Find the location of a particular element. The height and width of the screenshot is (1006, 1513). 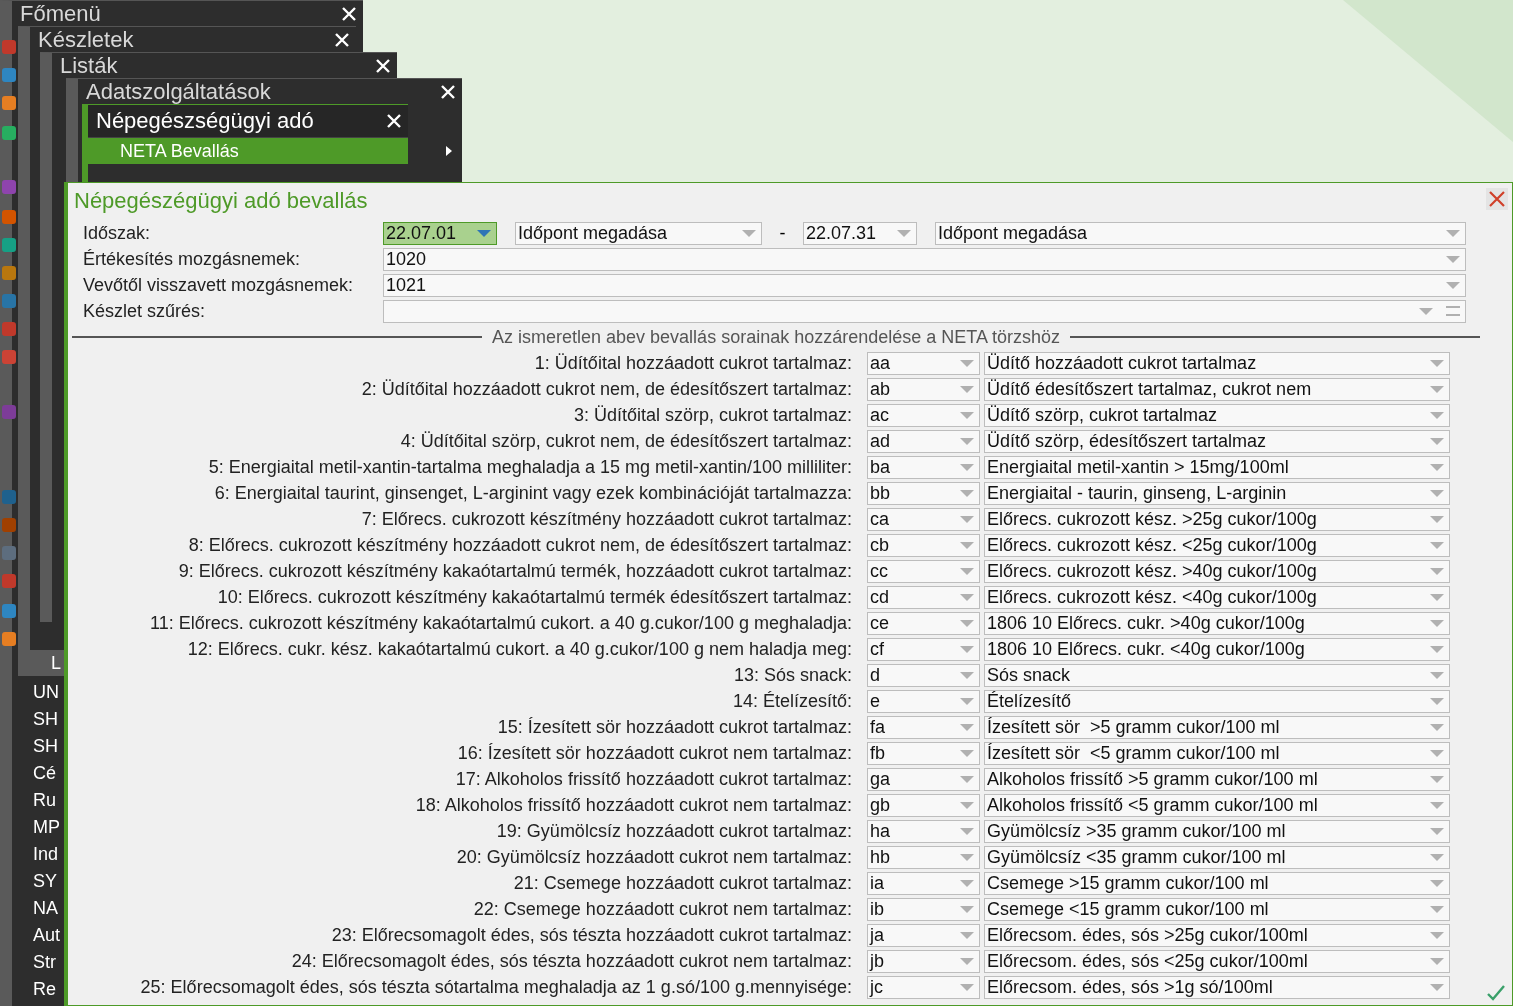

row-label: 25: Előrecsomagolt édes, sós tészta sótartalma meghaladja az 1 g.só/100 g.mennyisége: is located at coordinates (496, 987).